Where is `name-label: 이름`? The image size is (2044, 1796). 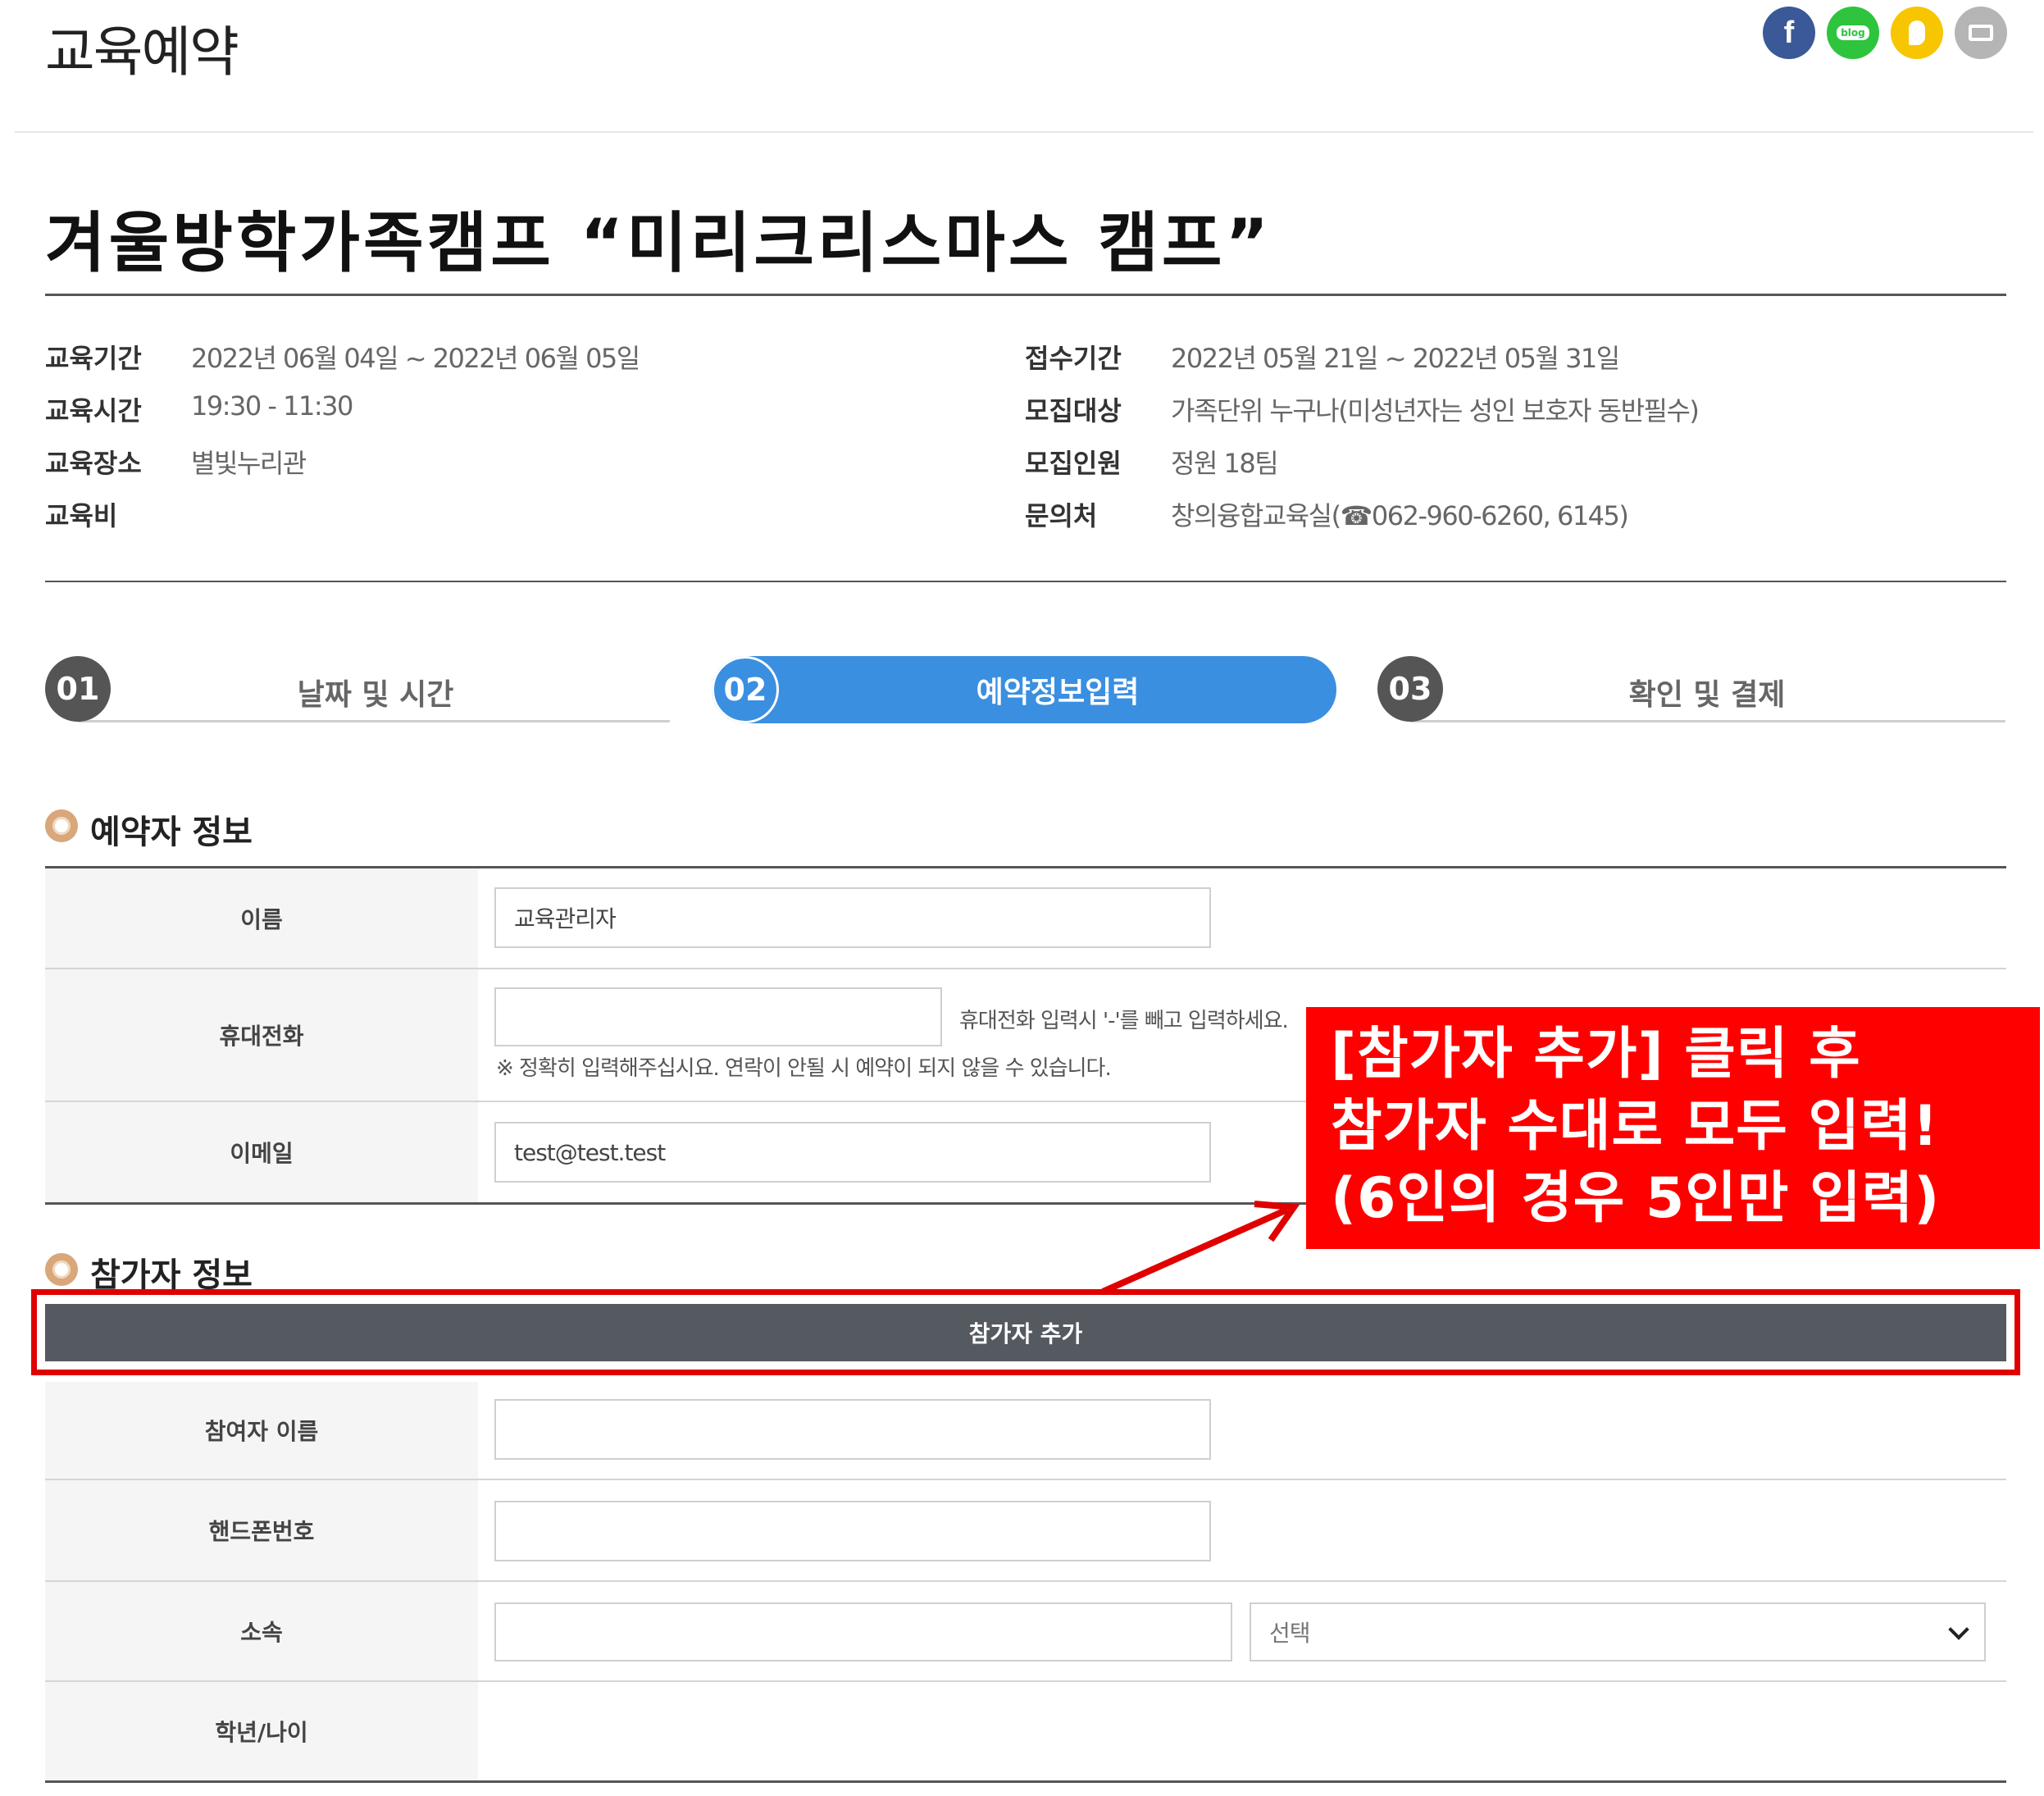 name-label: 이름 is located at coordinates (261, 918).